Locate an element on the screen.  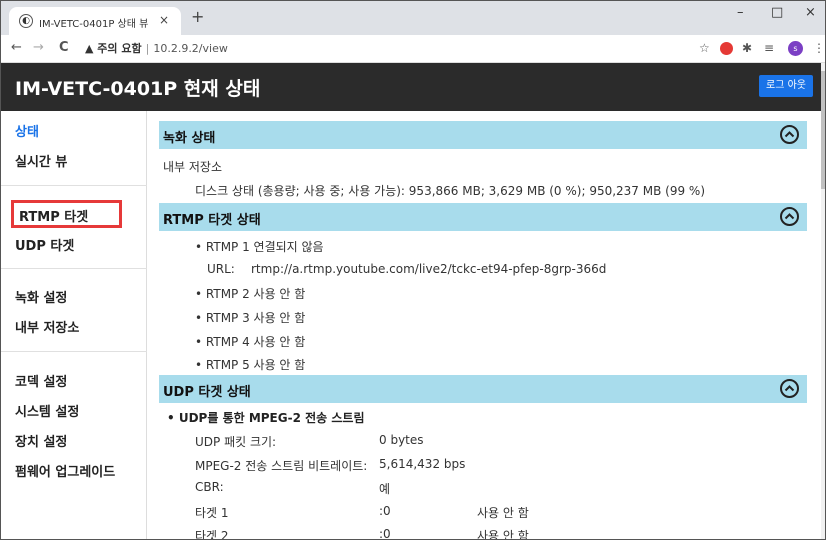
security-warning: ▲ 주의 요함 is located at coordinates (113, 48).